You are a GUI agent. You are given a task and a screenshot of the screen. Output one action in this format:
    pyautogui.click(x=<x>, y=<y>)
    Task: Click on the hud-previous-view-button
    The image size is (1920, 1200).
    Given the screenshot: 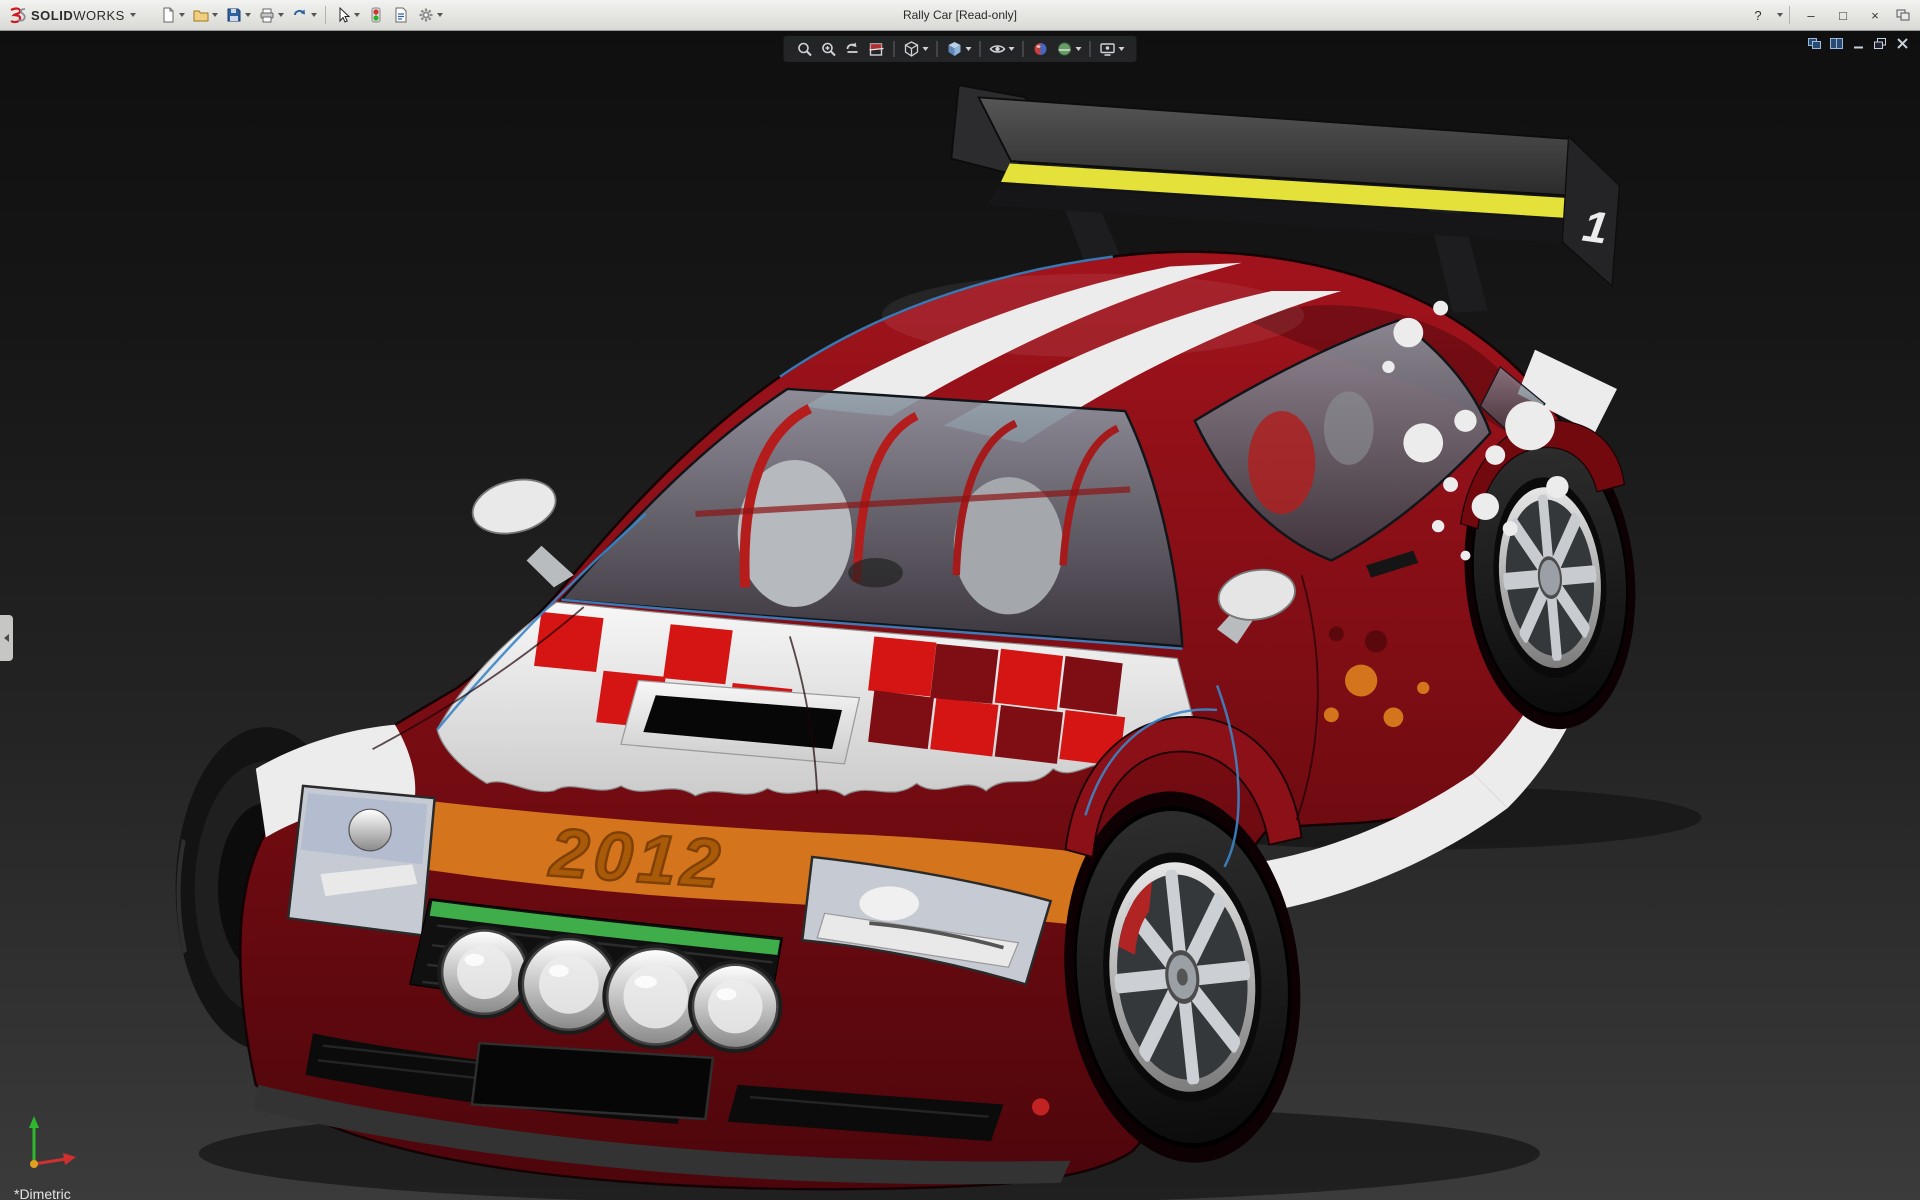 What is the action you would take?
    pyautogui.click(x=853, y=49)
    